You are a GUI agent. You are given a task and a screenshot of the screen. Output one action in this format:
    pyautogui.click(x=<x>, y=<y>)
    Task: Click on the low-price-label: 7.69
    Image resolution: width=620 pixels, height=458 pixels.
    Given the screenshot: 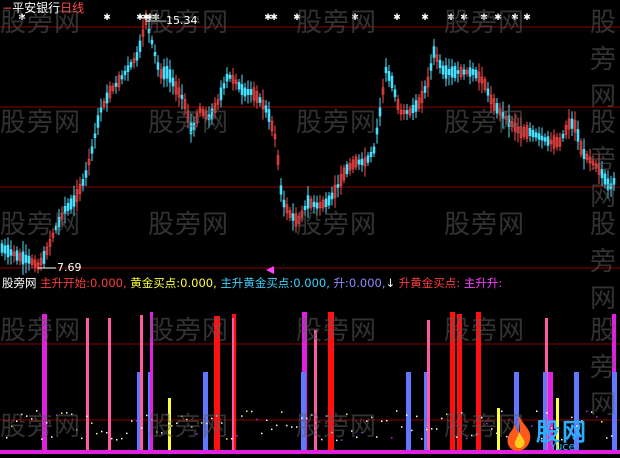 What is the action you would take?
    pyautogui.click(x=69, y=267)
    